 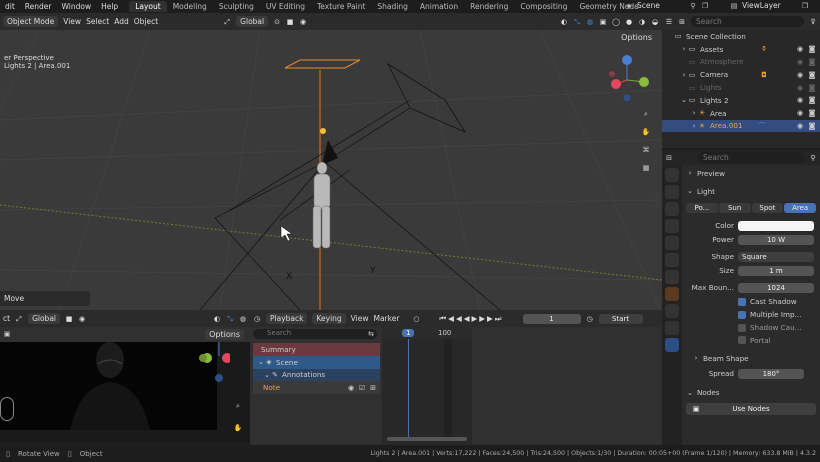 I want to click on pivot-icon: ⊙, so click(x=277, y=22).